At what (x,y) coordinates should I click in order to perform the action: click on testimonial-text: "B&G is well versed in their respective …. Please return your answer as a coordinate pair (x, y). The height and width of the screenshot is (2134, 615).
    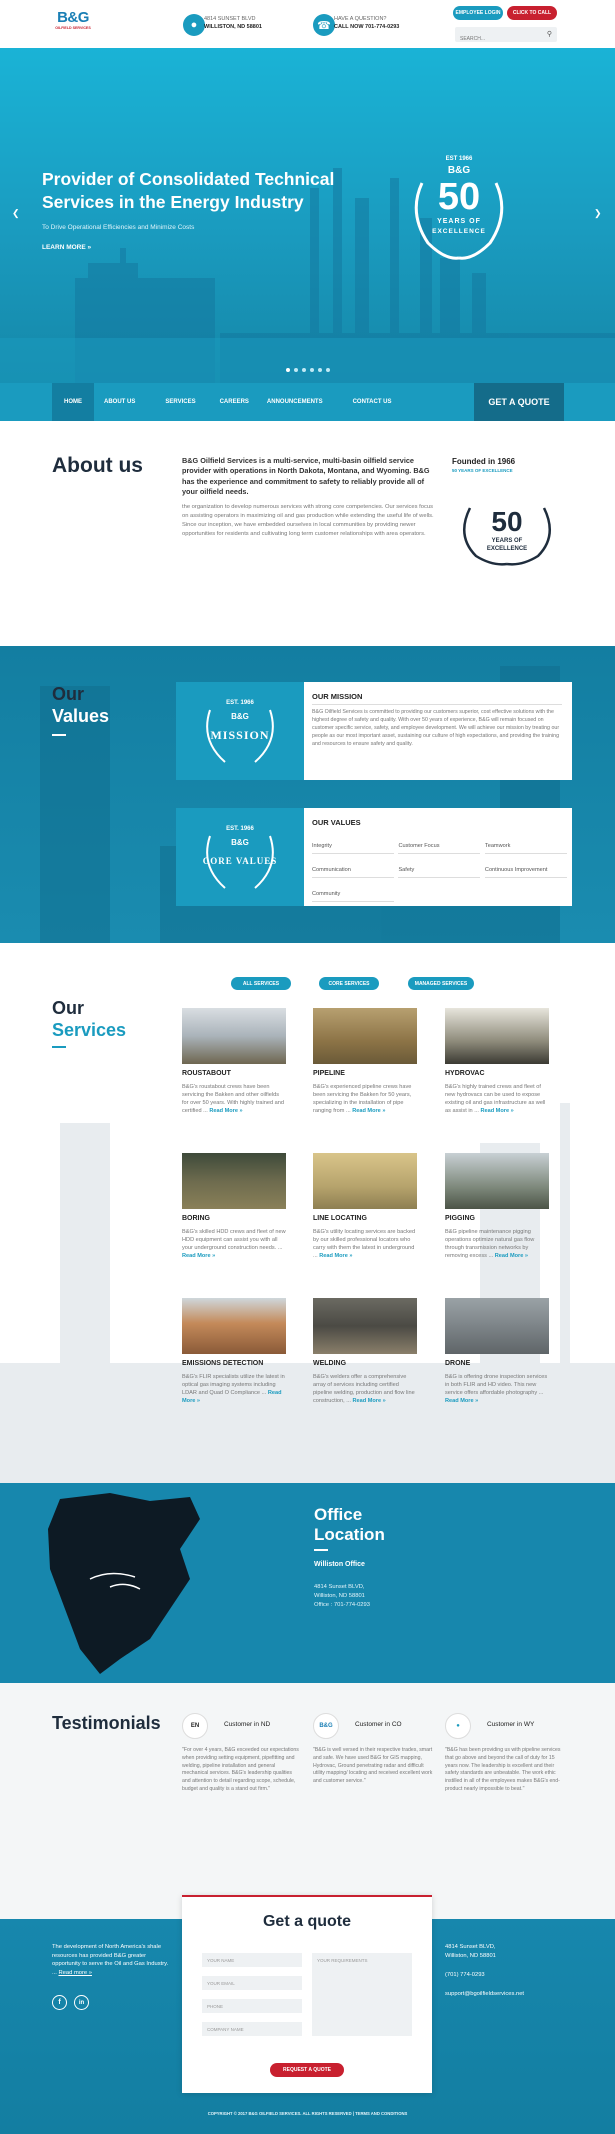
    Looking at the image, I should click on (373, 1766).